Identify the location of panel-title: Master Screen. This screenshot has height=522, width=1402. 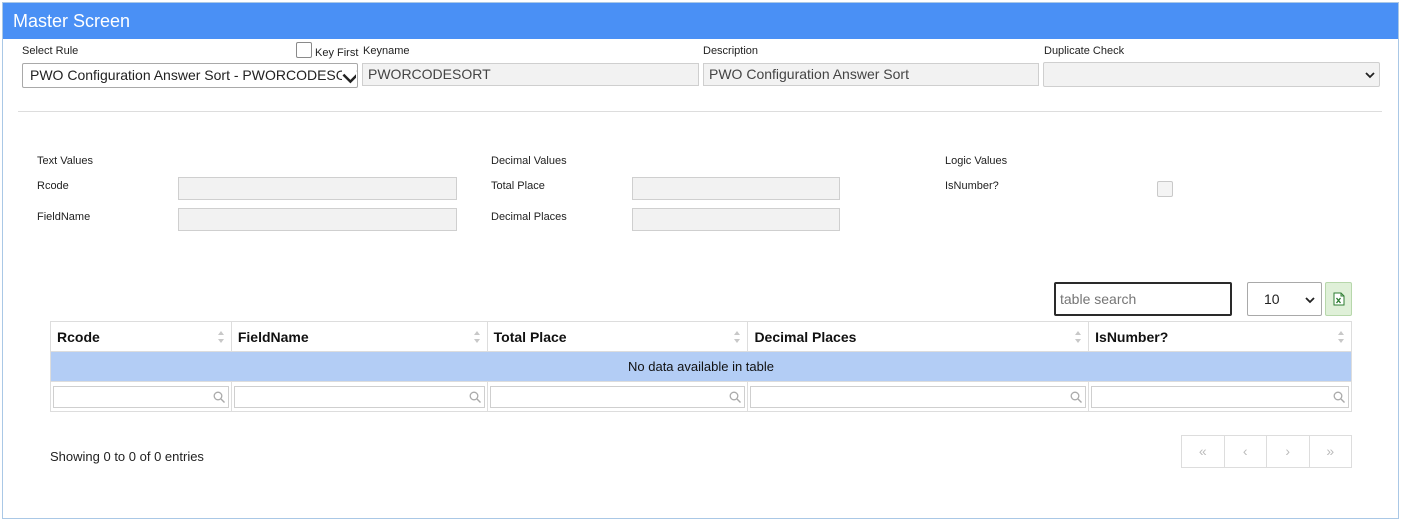
(700, 21).